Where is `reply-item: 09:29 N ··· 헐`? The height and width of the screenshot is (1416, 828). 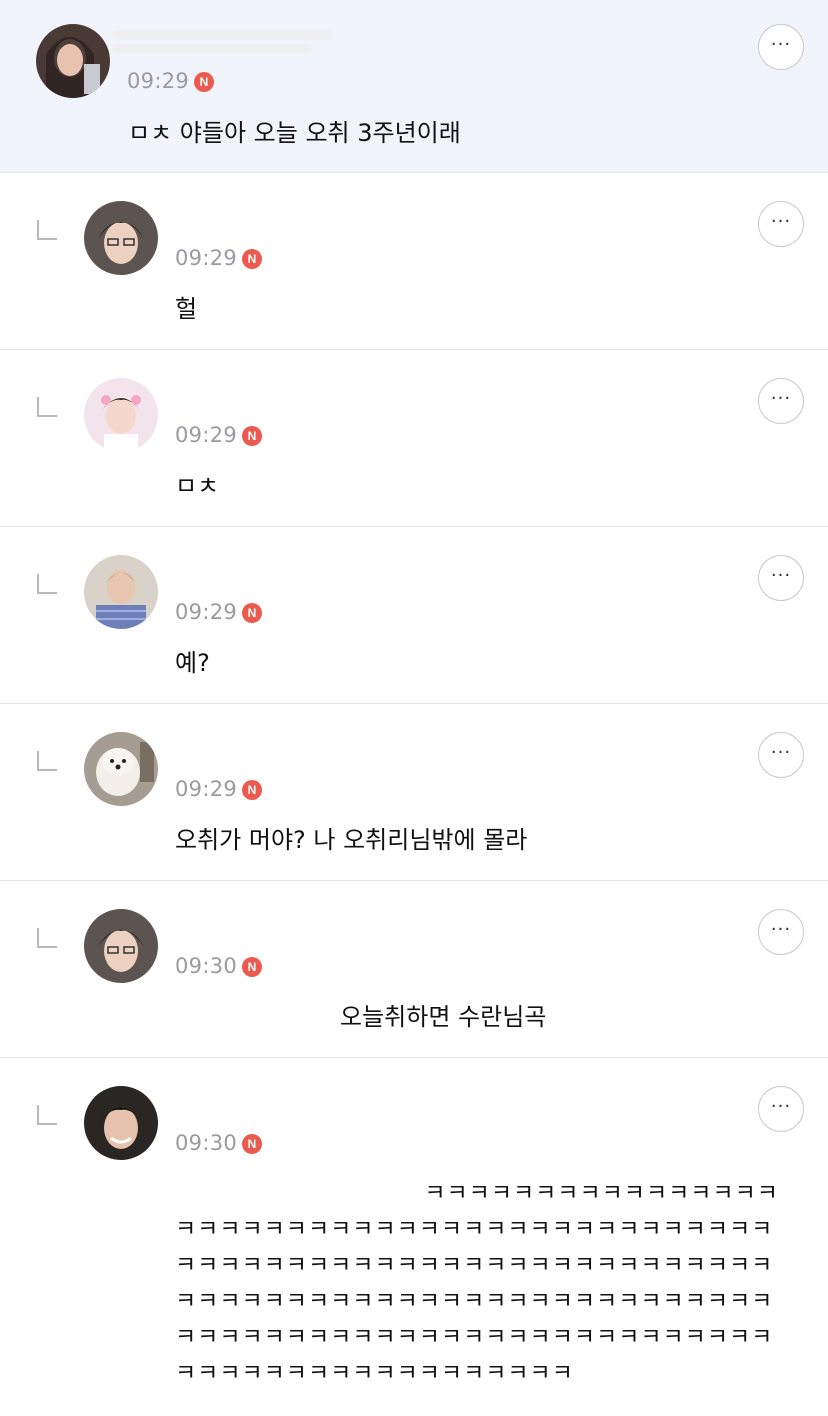
reply-item: 09:29 N ··· 헐 is located at coordinates (414, 261).